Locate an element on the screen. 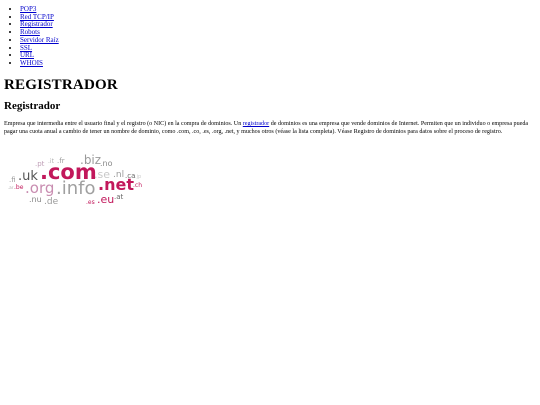  nav-item: WHOIS is located at coordinates (39, 63).